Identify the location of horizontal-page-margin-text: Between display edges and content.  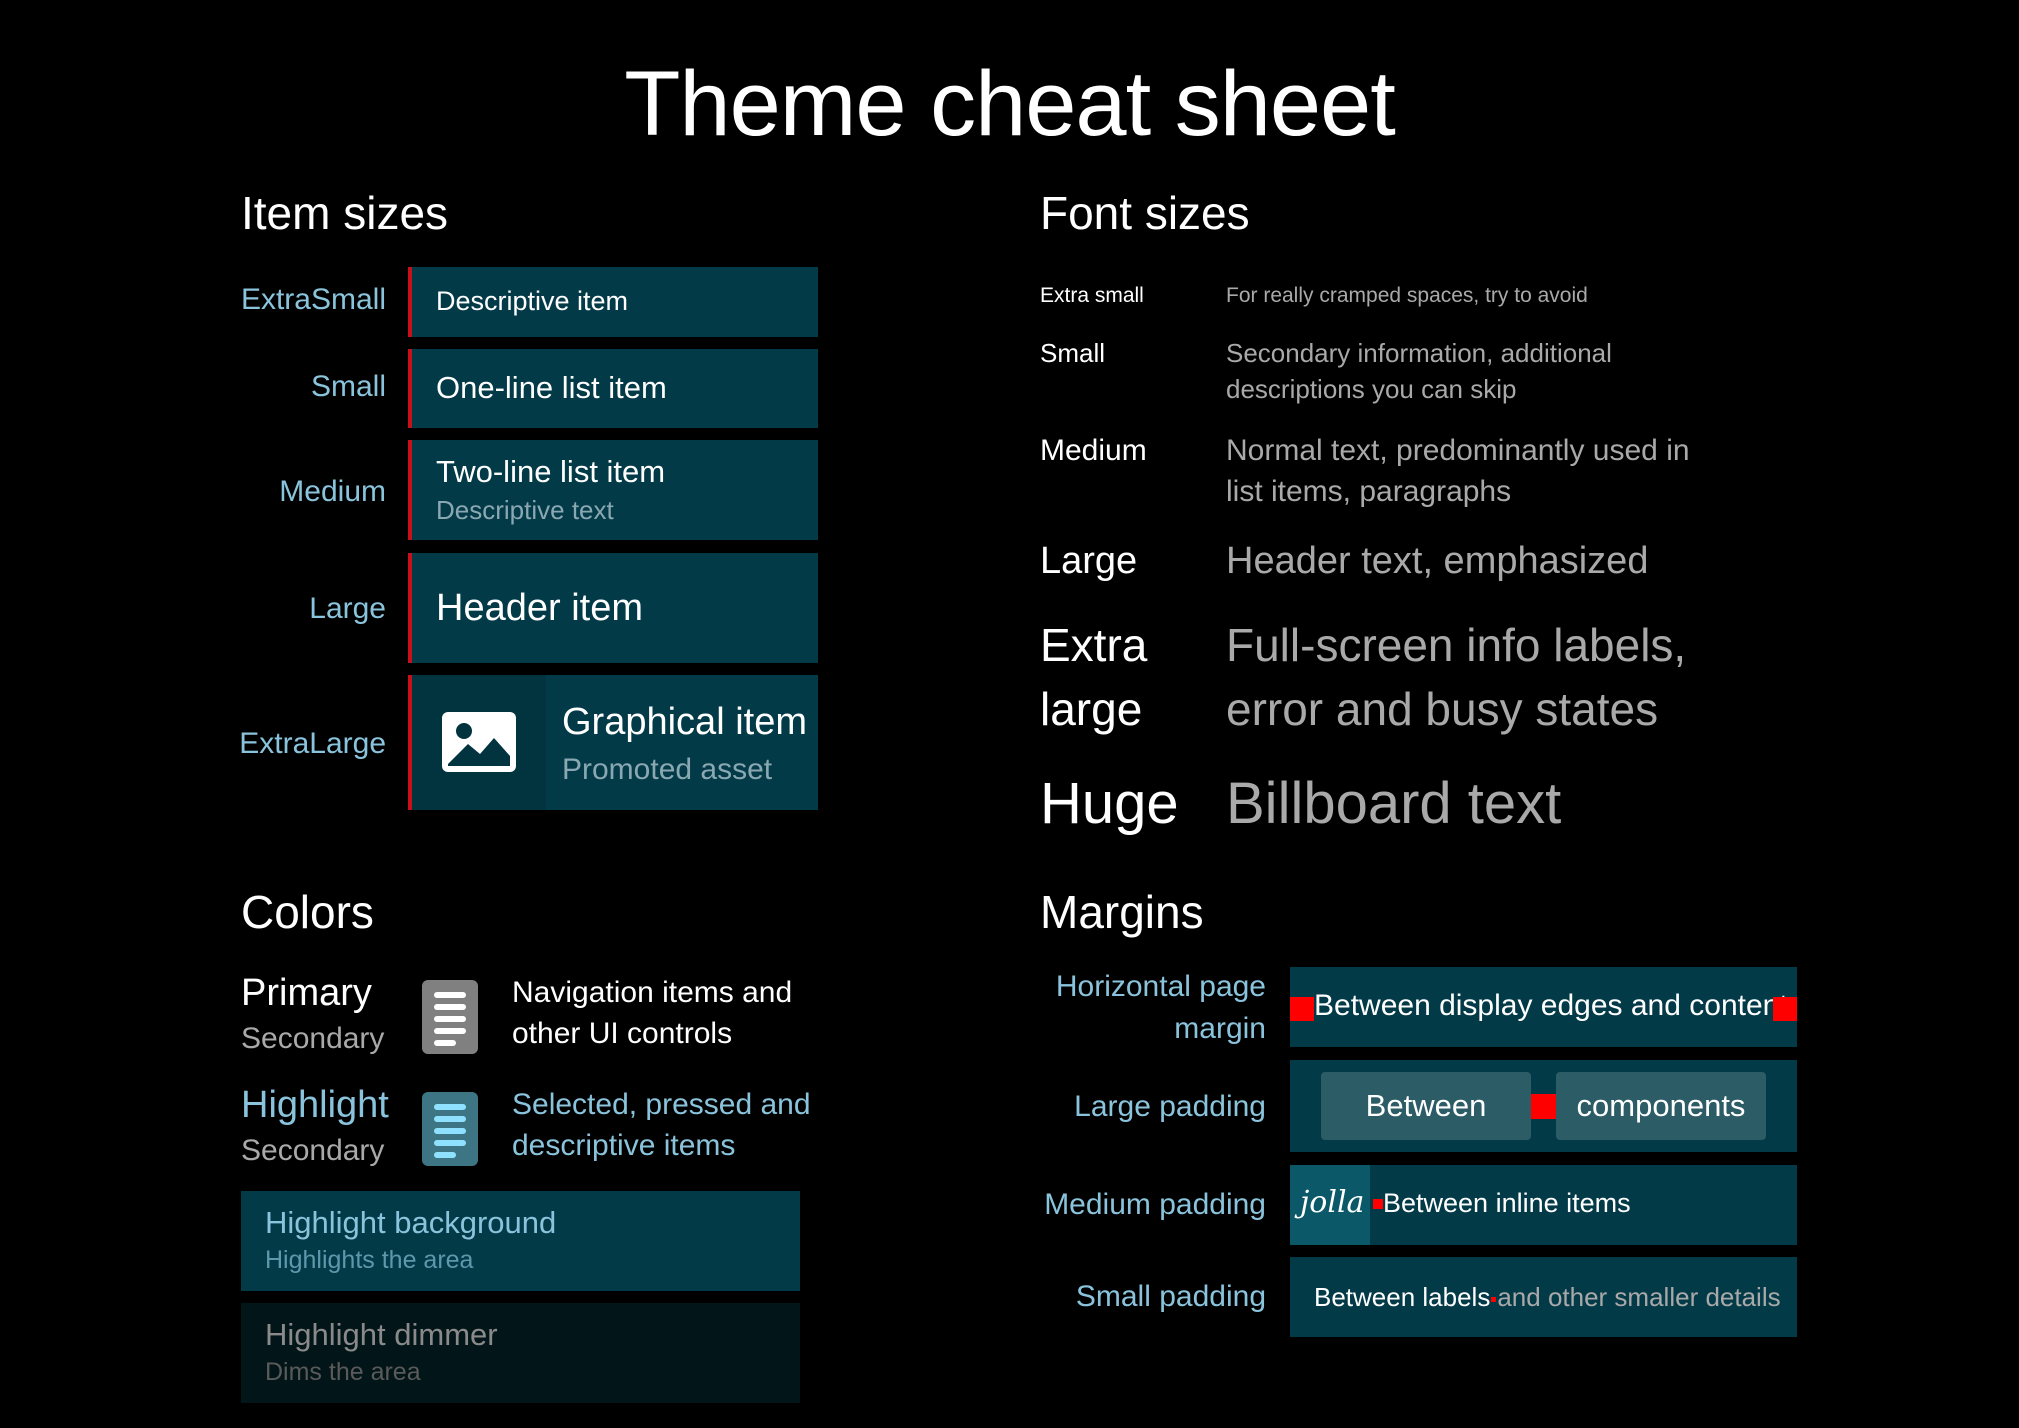
(1551, 1005).